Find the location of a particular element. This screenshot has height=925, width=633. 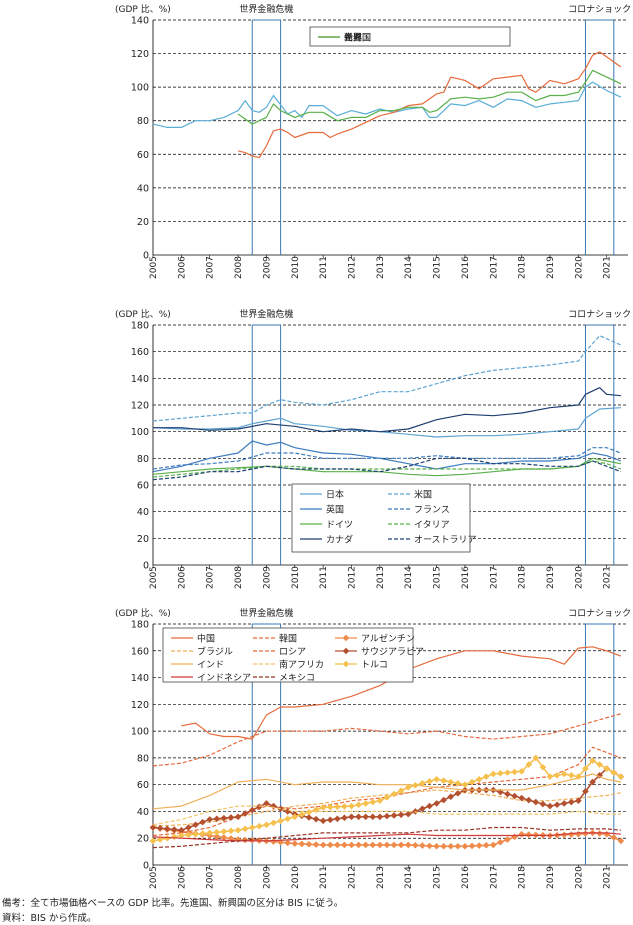

legend-label: ブラジル is located at coordinates (215, 652).